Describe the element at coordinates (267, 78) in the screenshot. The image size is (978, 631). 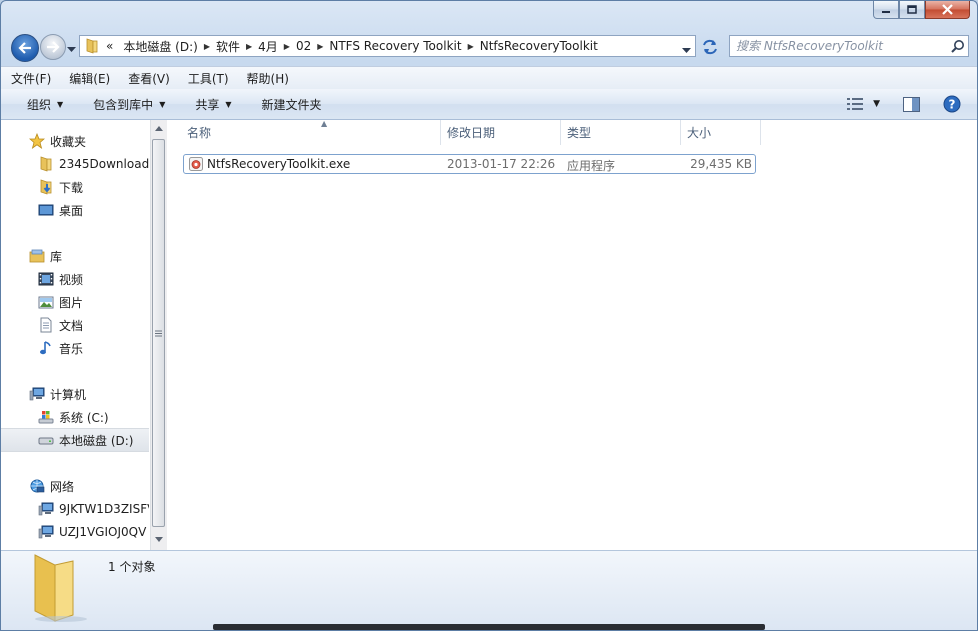
I see `menu-help: 帮助(H)` at that location.